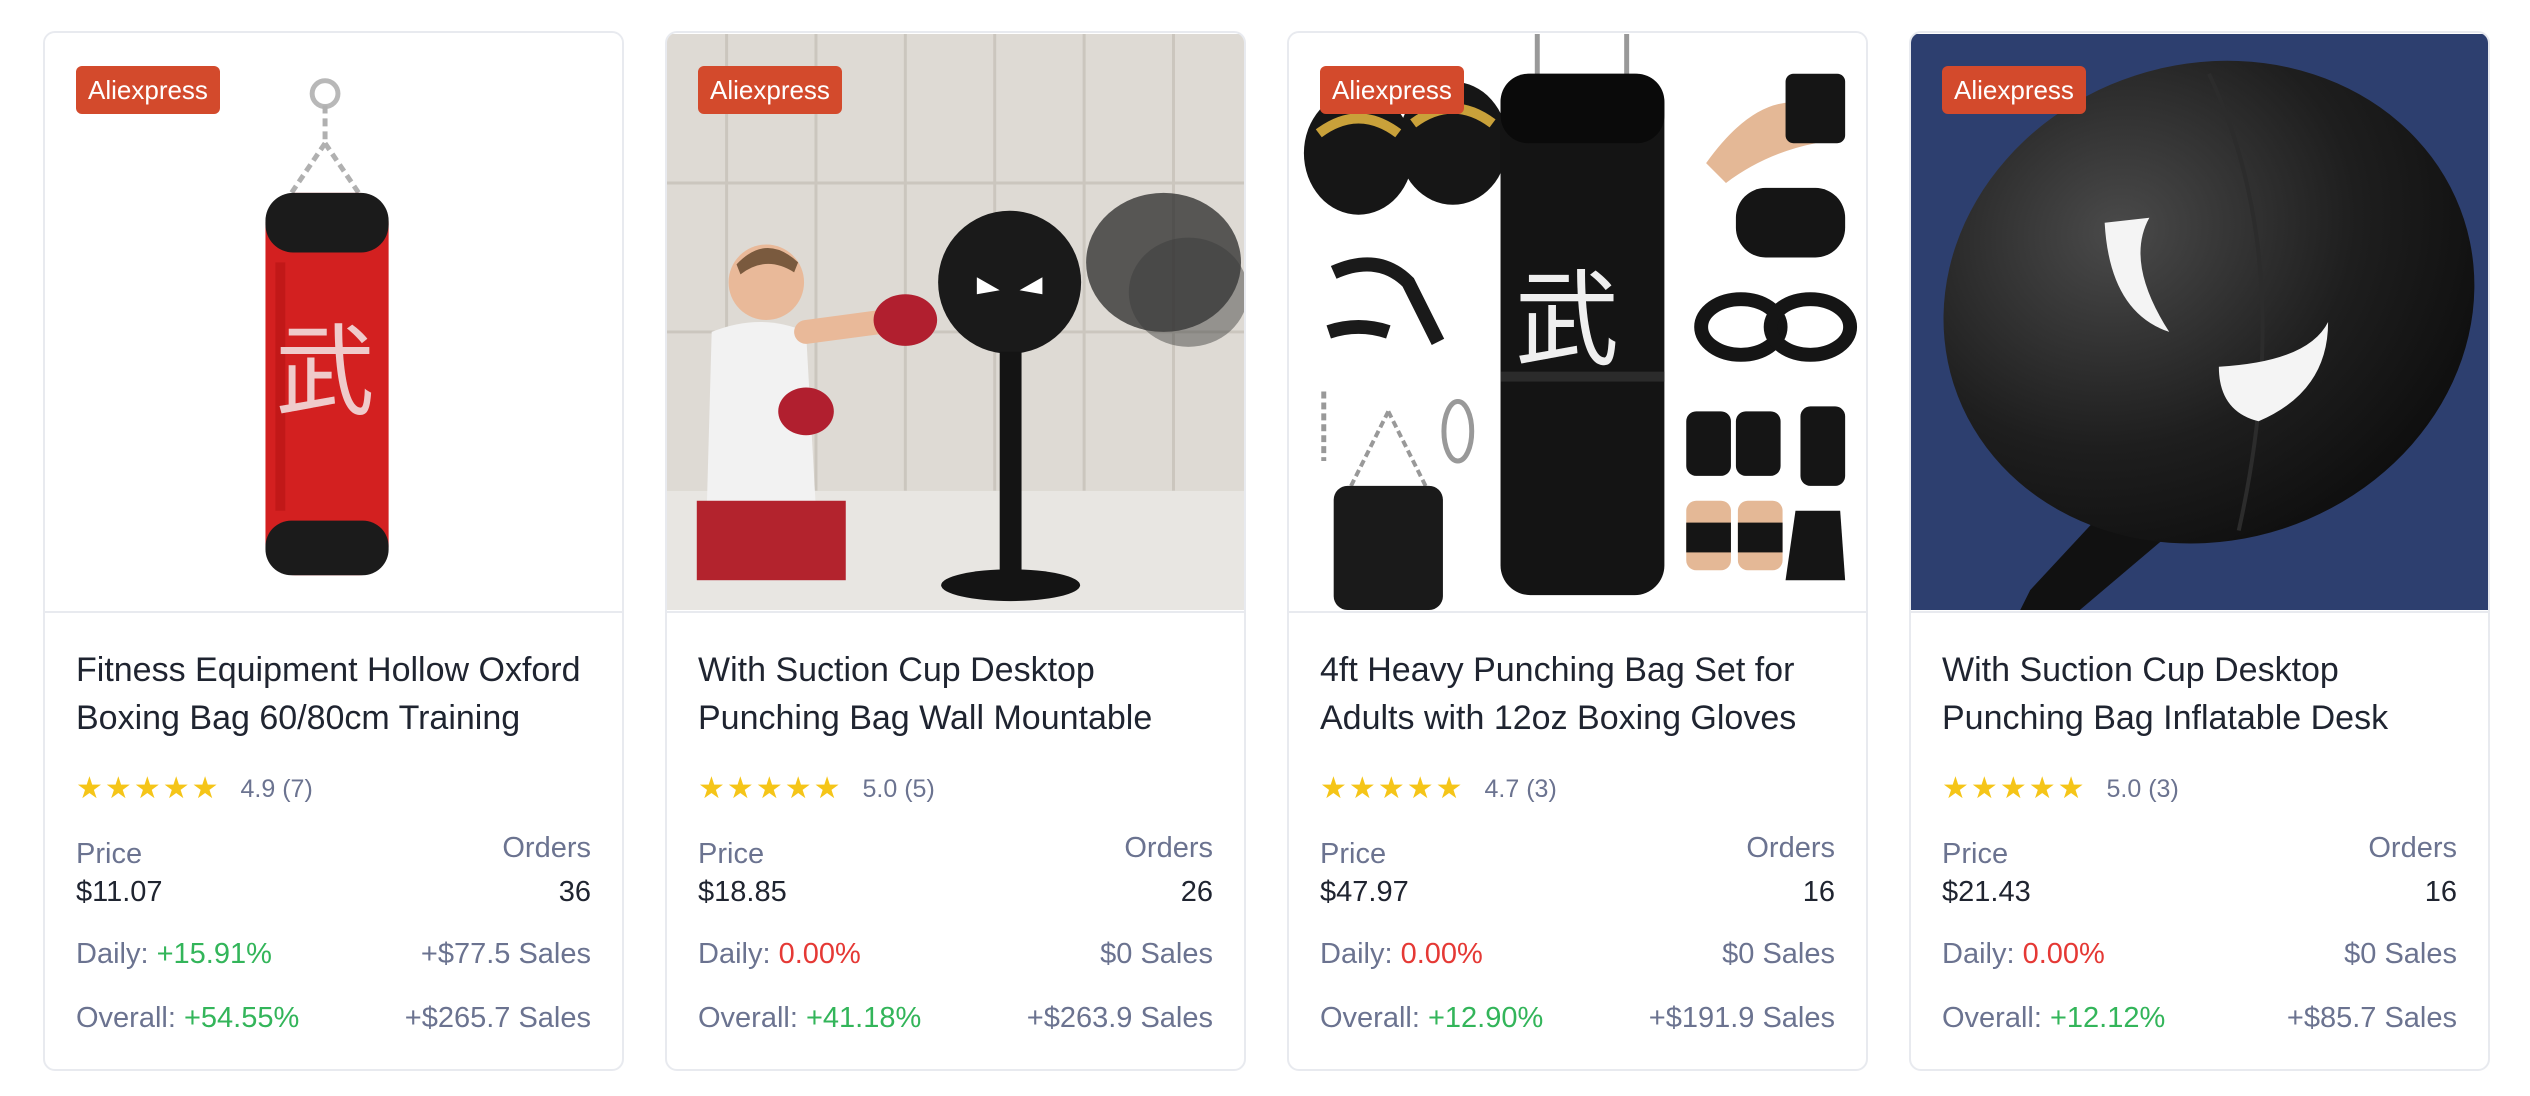 The width and height of the screenshot is (2530, 1096). Describe the element at coordinates (333, 954) in the screenshot. I see `daily-stats: Daily: +15.91% +$77.5 Sales` at that location.